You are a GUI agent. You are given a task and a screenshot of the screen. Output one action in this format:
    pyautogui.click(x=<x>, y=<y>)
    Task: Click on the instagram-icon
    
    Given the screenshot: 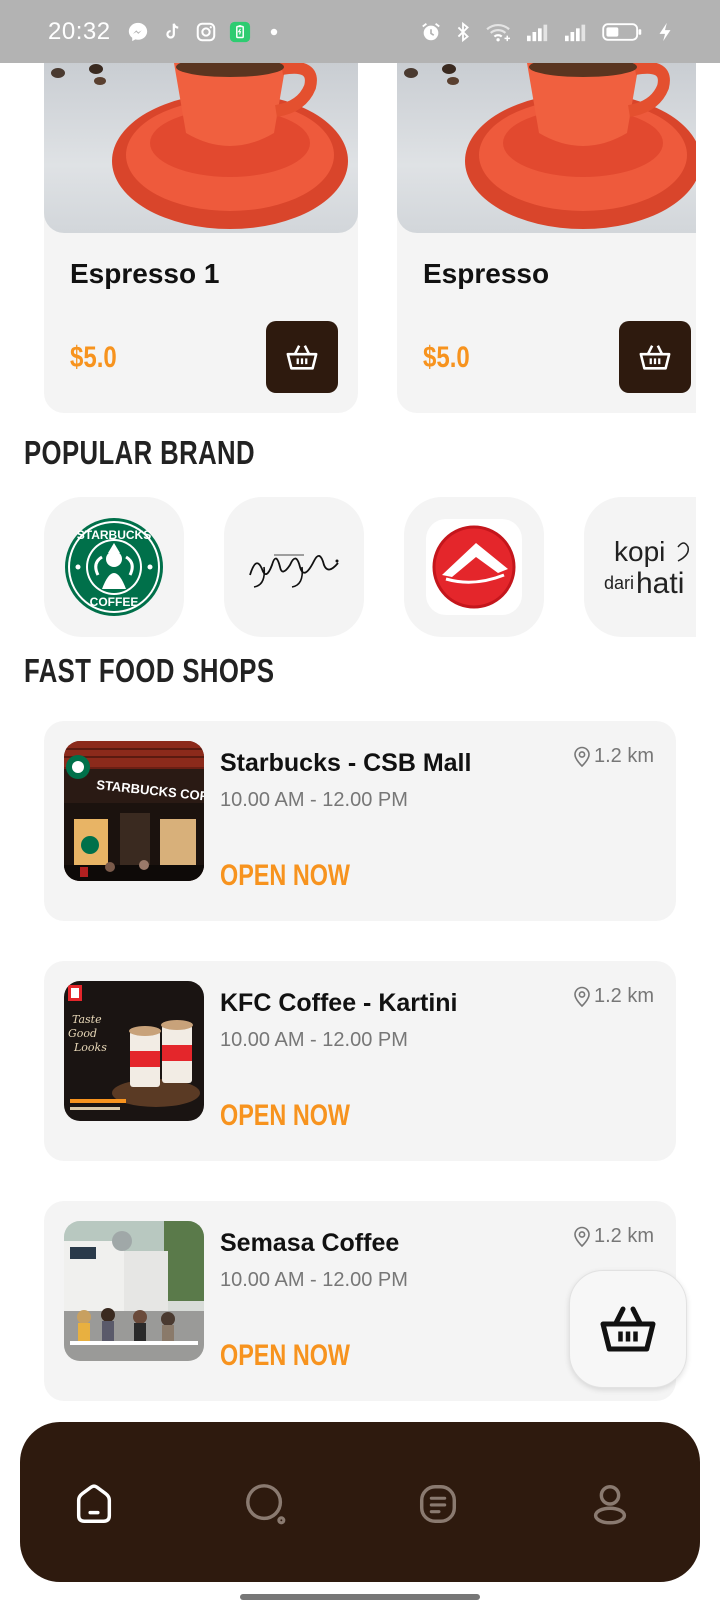 What is the action you would take?
    pyautogui.click(x=206, y=32)
    